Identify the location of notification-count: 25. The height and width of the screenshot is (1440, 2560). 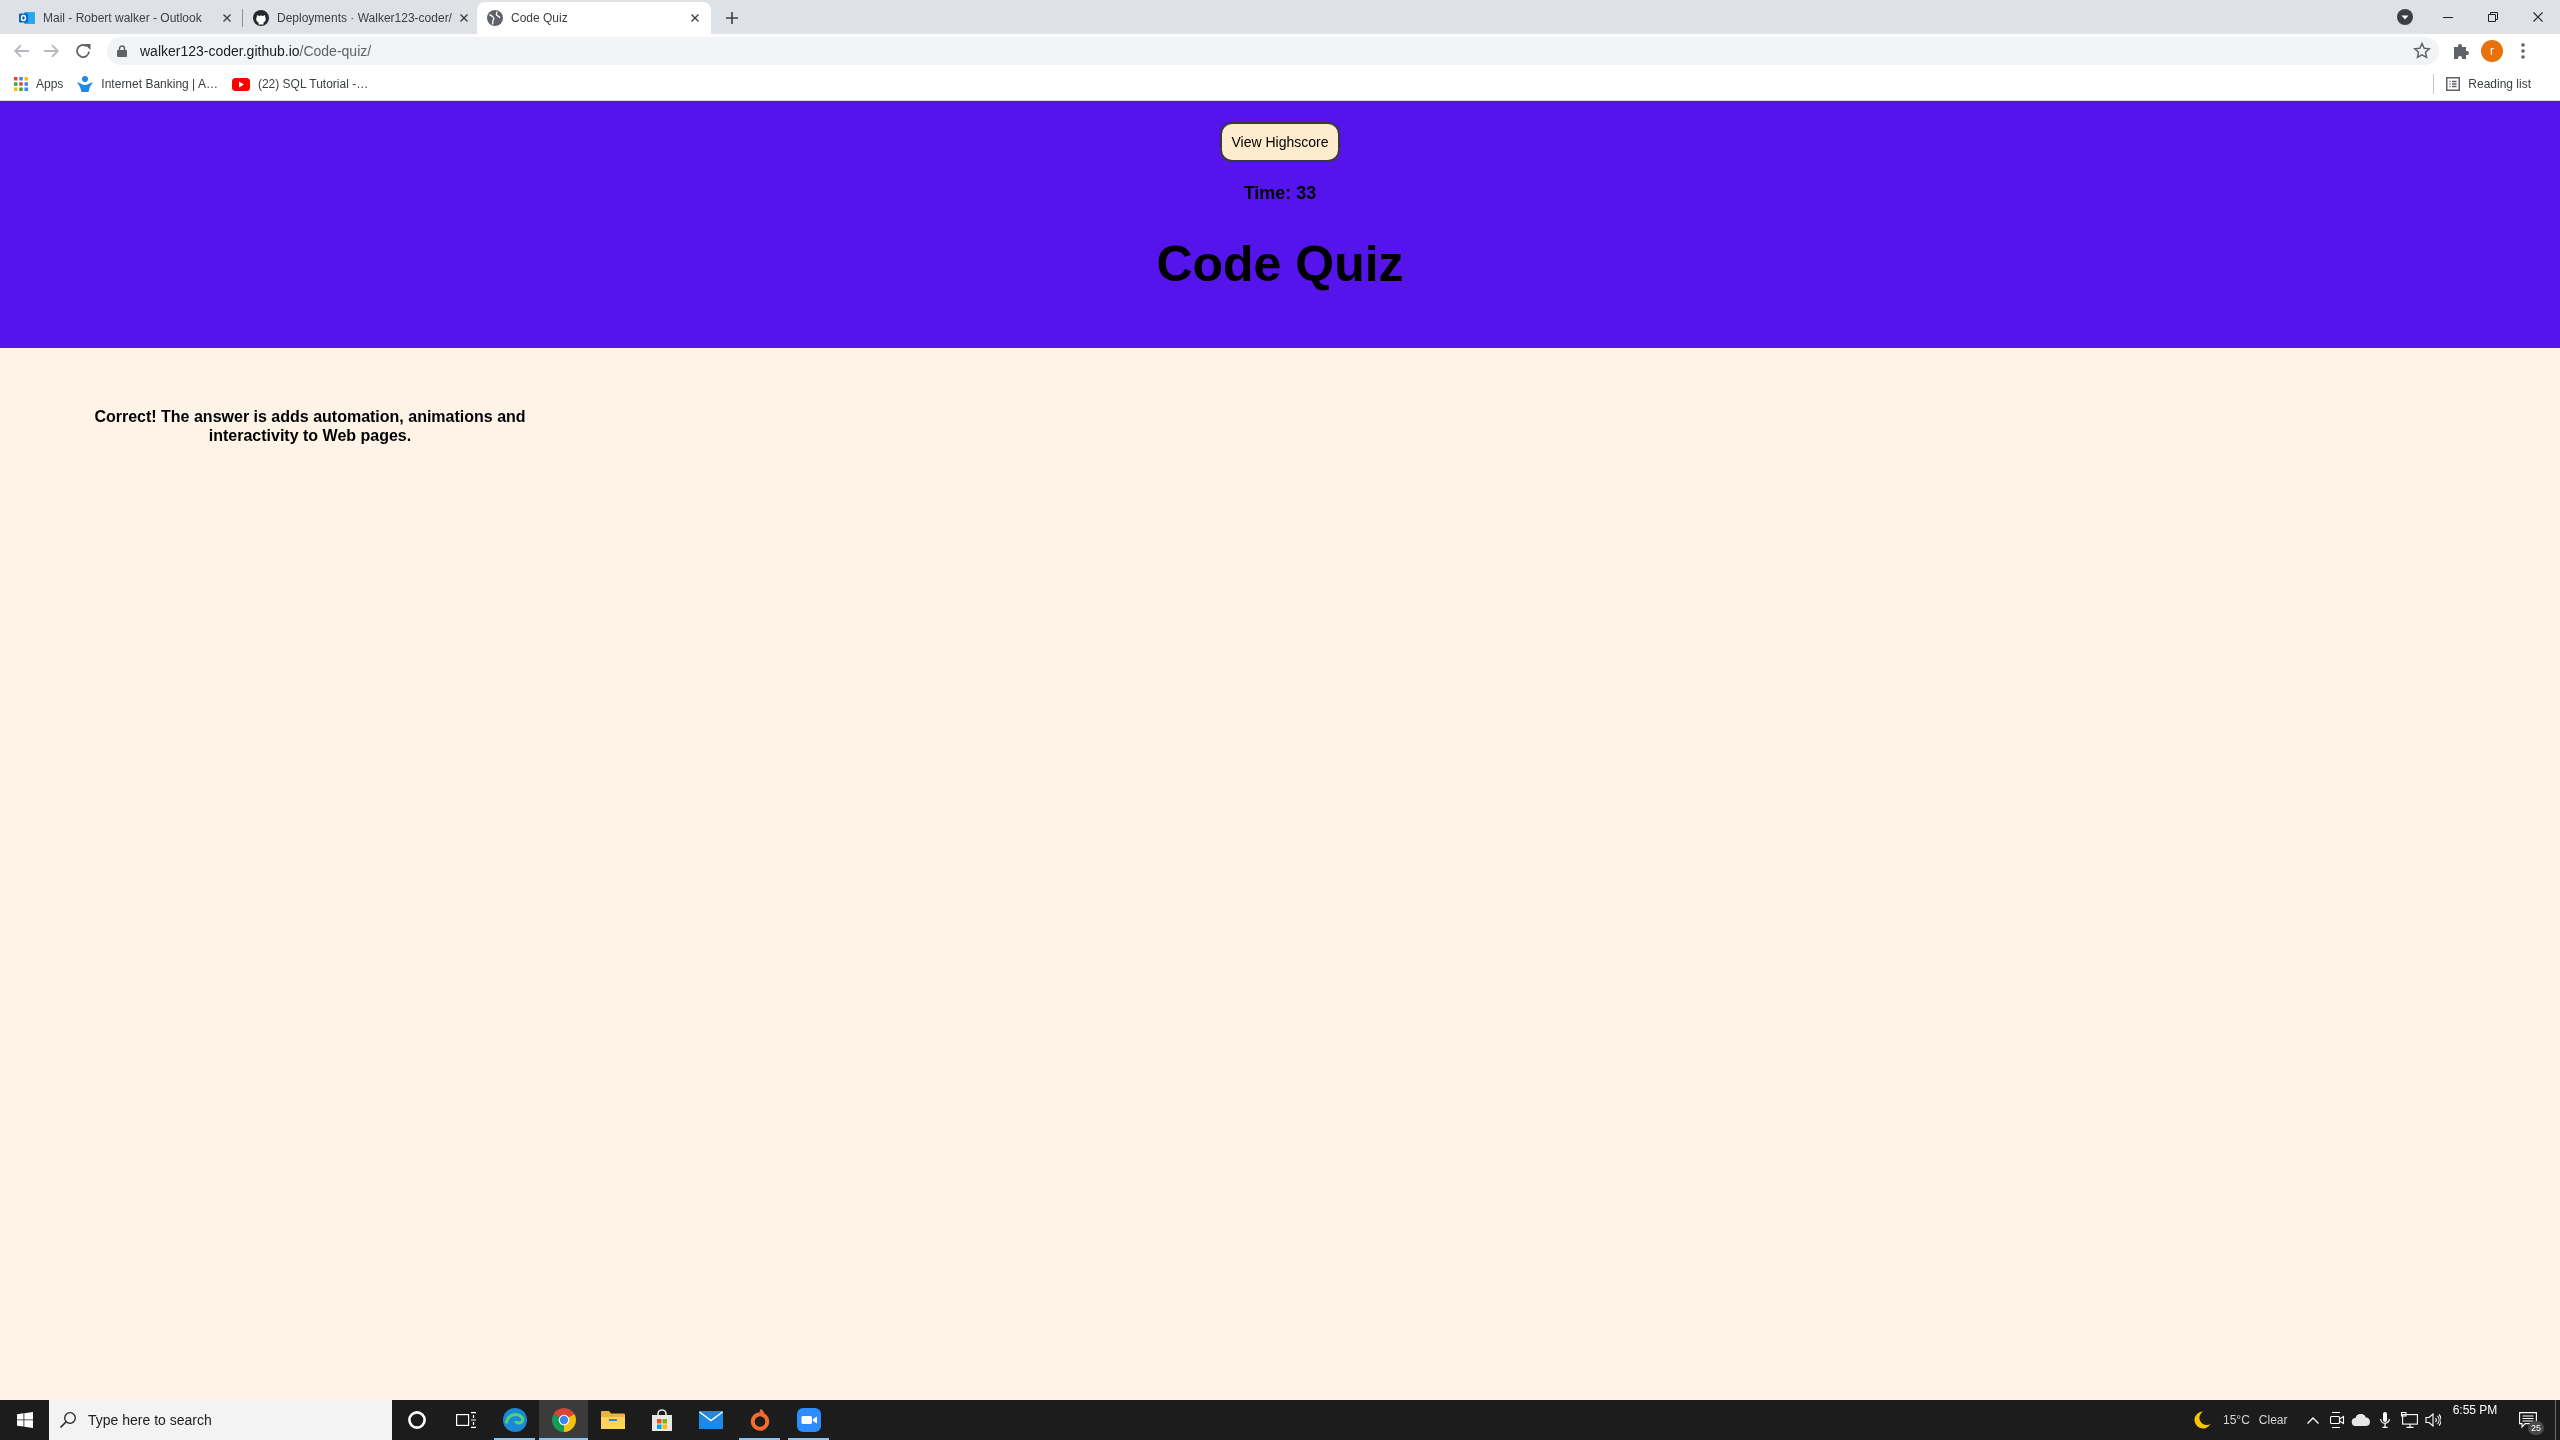
(2536, 1428).